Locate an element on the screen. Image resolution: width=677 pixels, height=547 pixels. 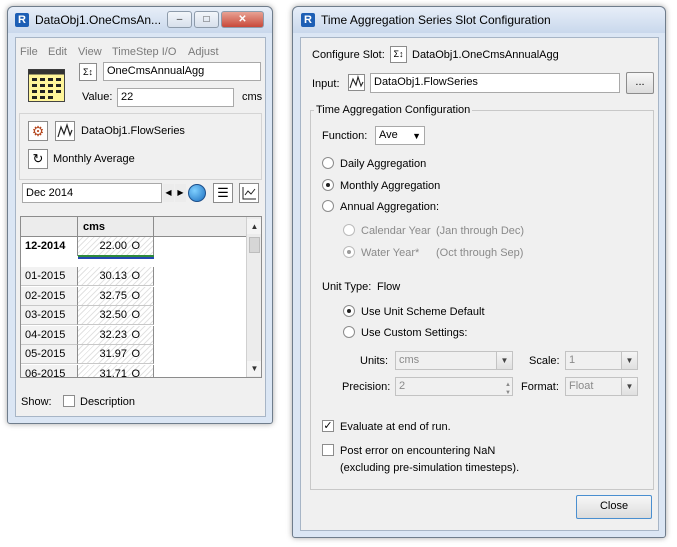
table-row-cell: 30.13 O is located at coordinates (116, 276).